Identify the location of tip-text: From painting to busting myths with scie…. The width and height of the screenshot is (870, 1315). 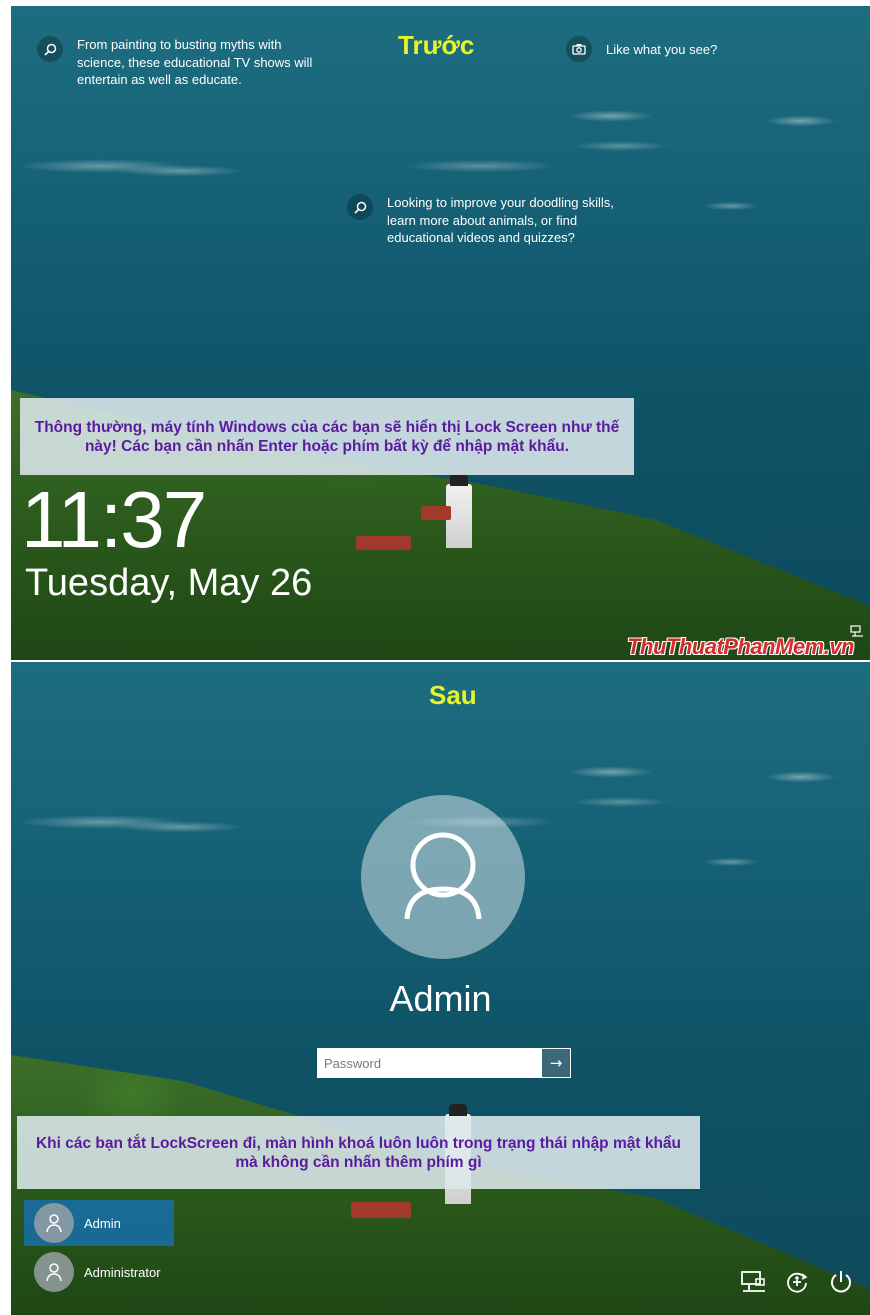
(195, 62).